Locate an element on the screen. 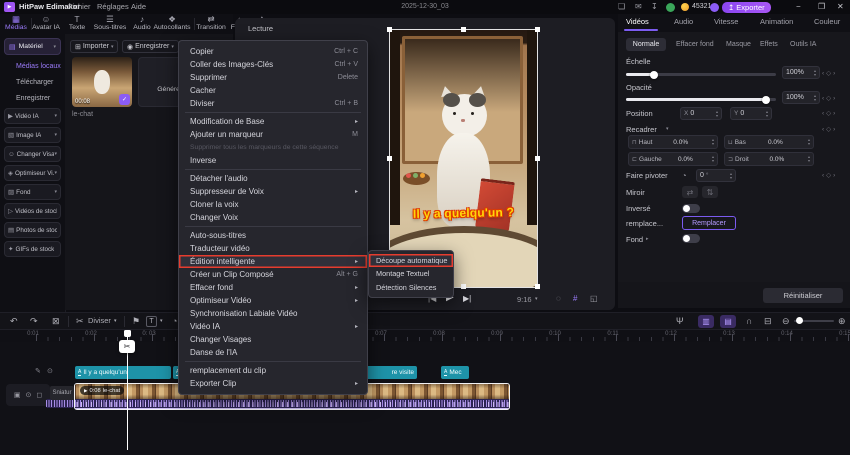 The image size is (850, 455). toolbar-item-audio: ♪ Audio is located at coordinates (141, 23).